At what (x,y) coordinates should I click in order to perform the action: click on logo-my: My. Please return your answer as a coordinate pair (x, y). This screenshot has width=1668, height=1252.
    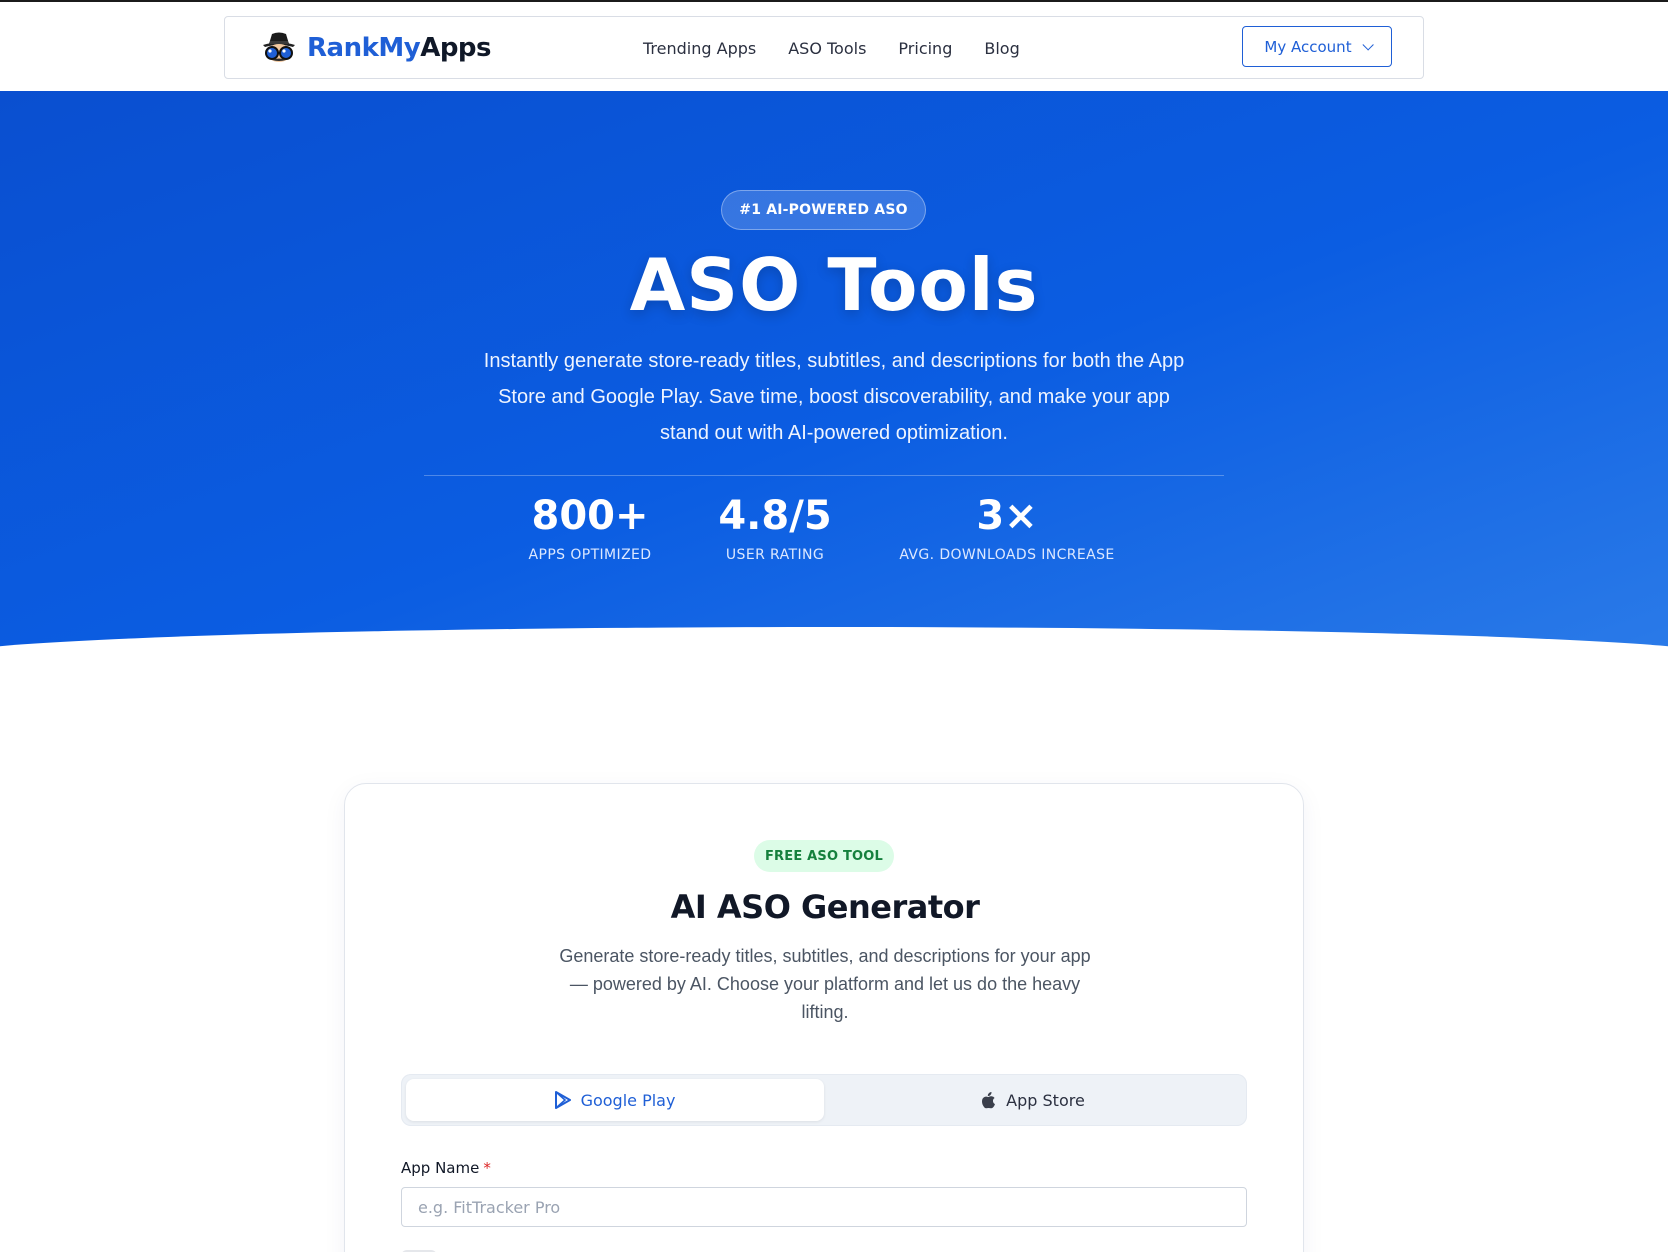
    Looking at the image, I should click on (399, 48).